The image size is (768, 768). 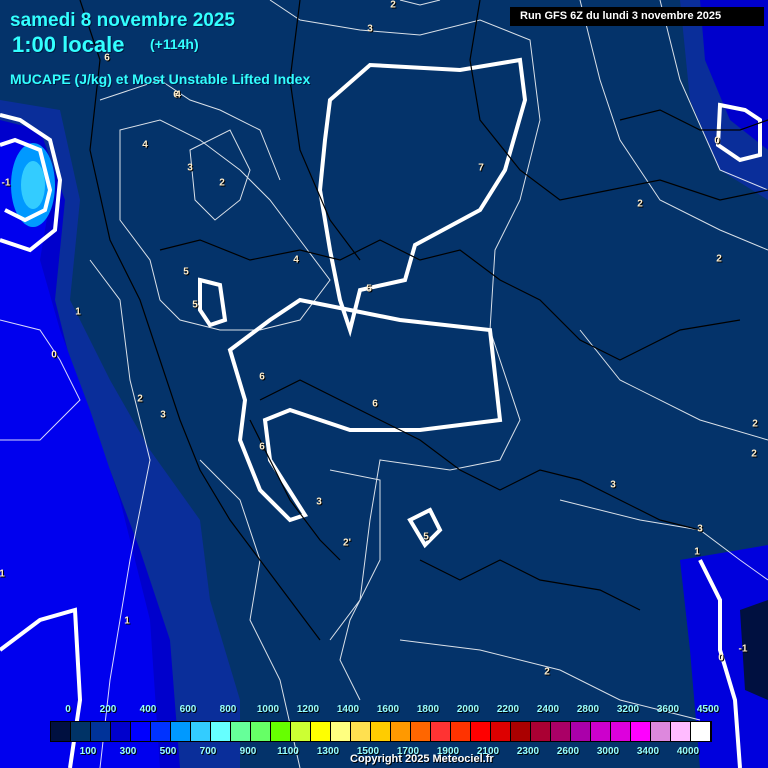 What do you see at coordinates (637, 16) in the screenshot?
I see `model-run-banner: Run GFS 6Z du lundi 3 novembre 2025` at bounding box center [637, 16].